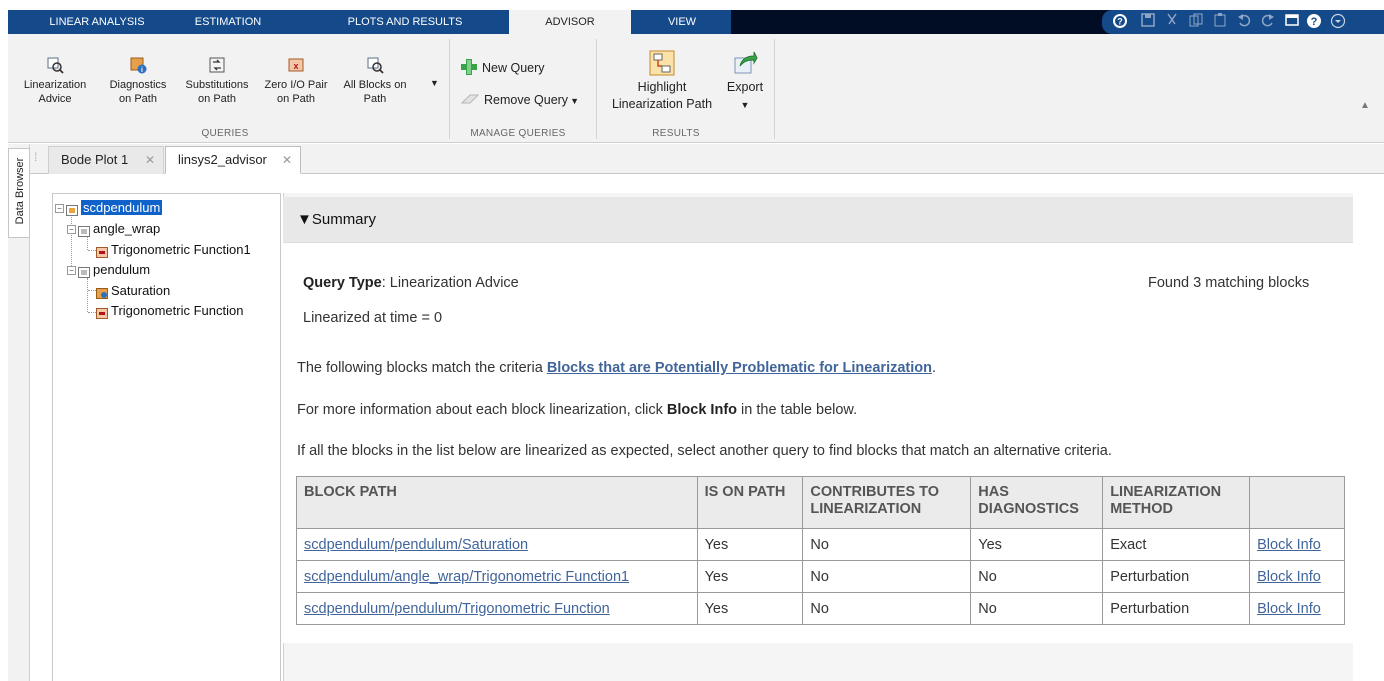 Image resolution: width=1384 pixels, height=681 pixels. What do you see at coordinates (1148, 21) in the screenshot?
I see `save-icon` at bounding box center [1148, 21].